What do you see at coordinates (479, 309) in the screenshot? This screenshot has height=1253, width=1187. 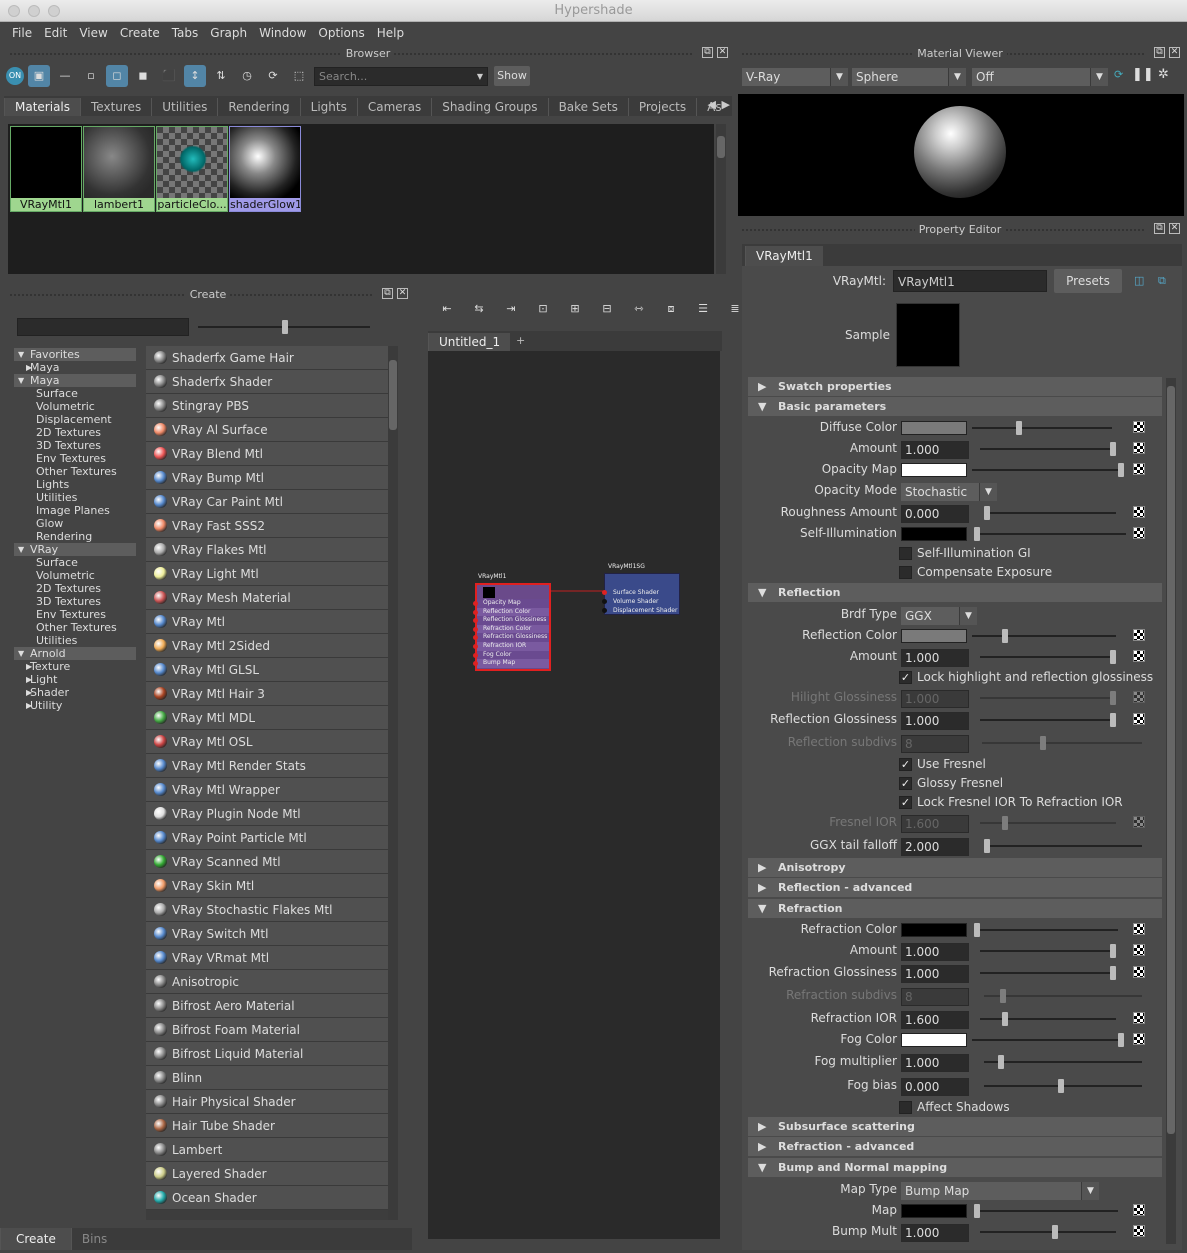 I see `io-connections-icon: ⇆` at bounding box center [479, 309].